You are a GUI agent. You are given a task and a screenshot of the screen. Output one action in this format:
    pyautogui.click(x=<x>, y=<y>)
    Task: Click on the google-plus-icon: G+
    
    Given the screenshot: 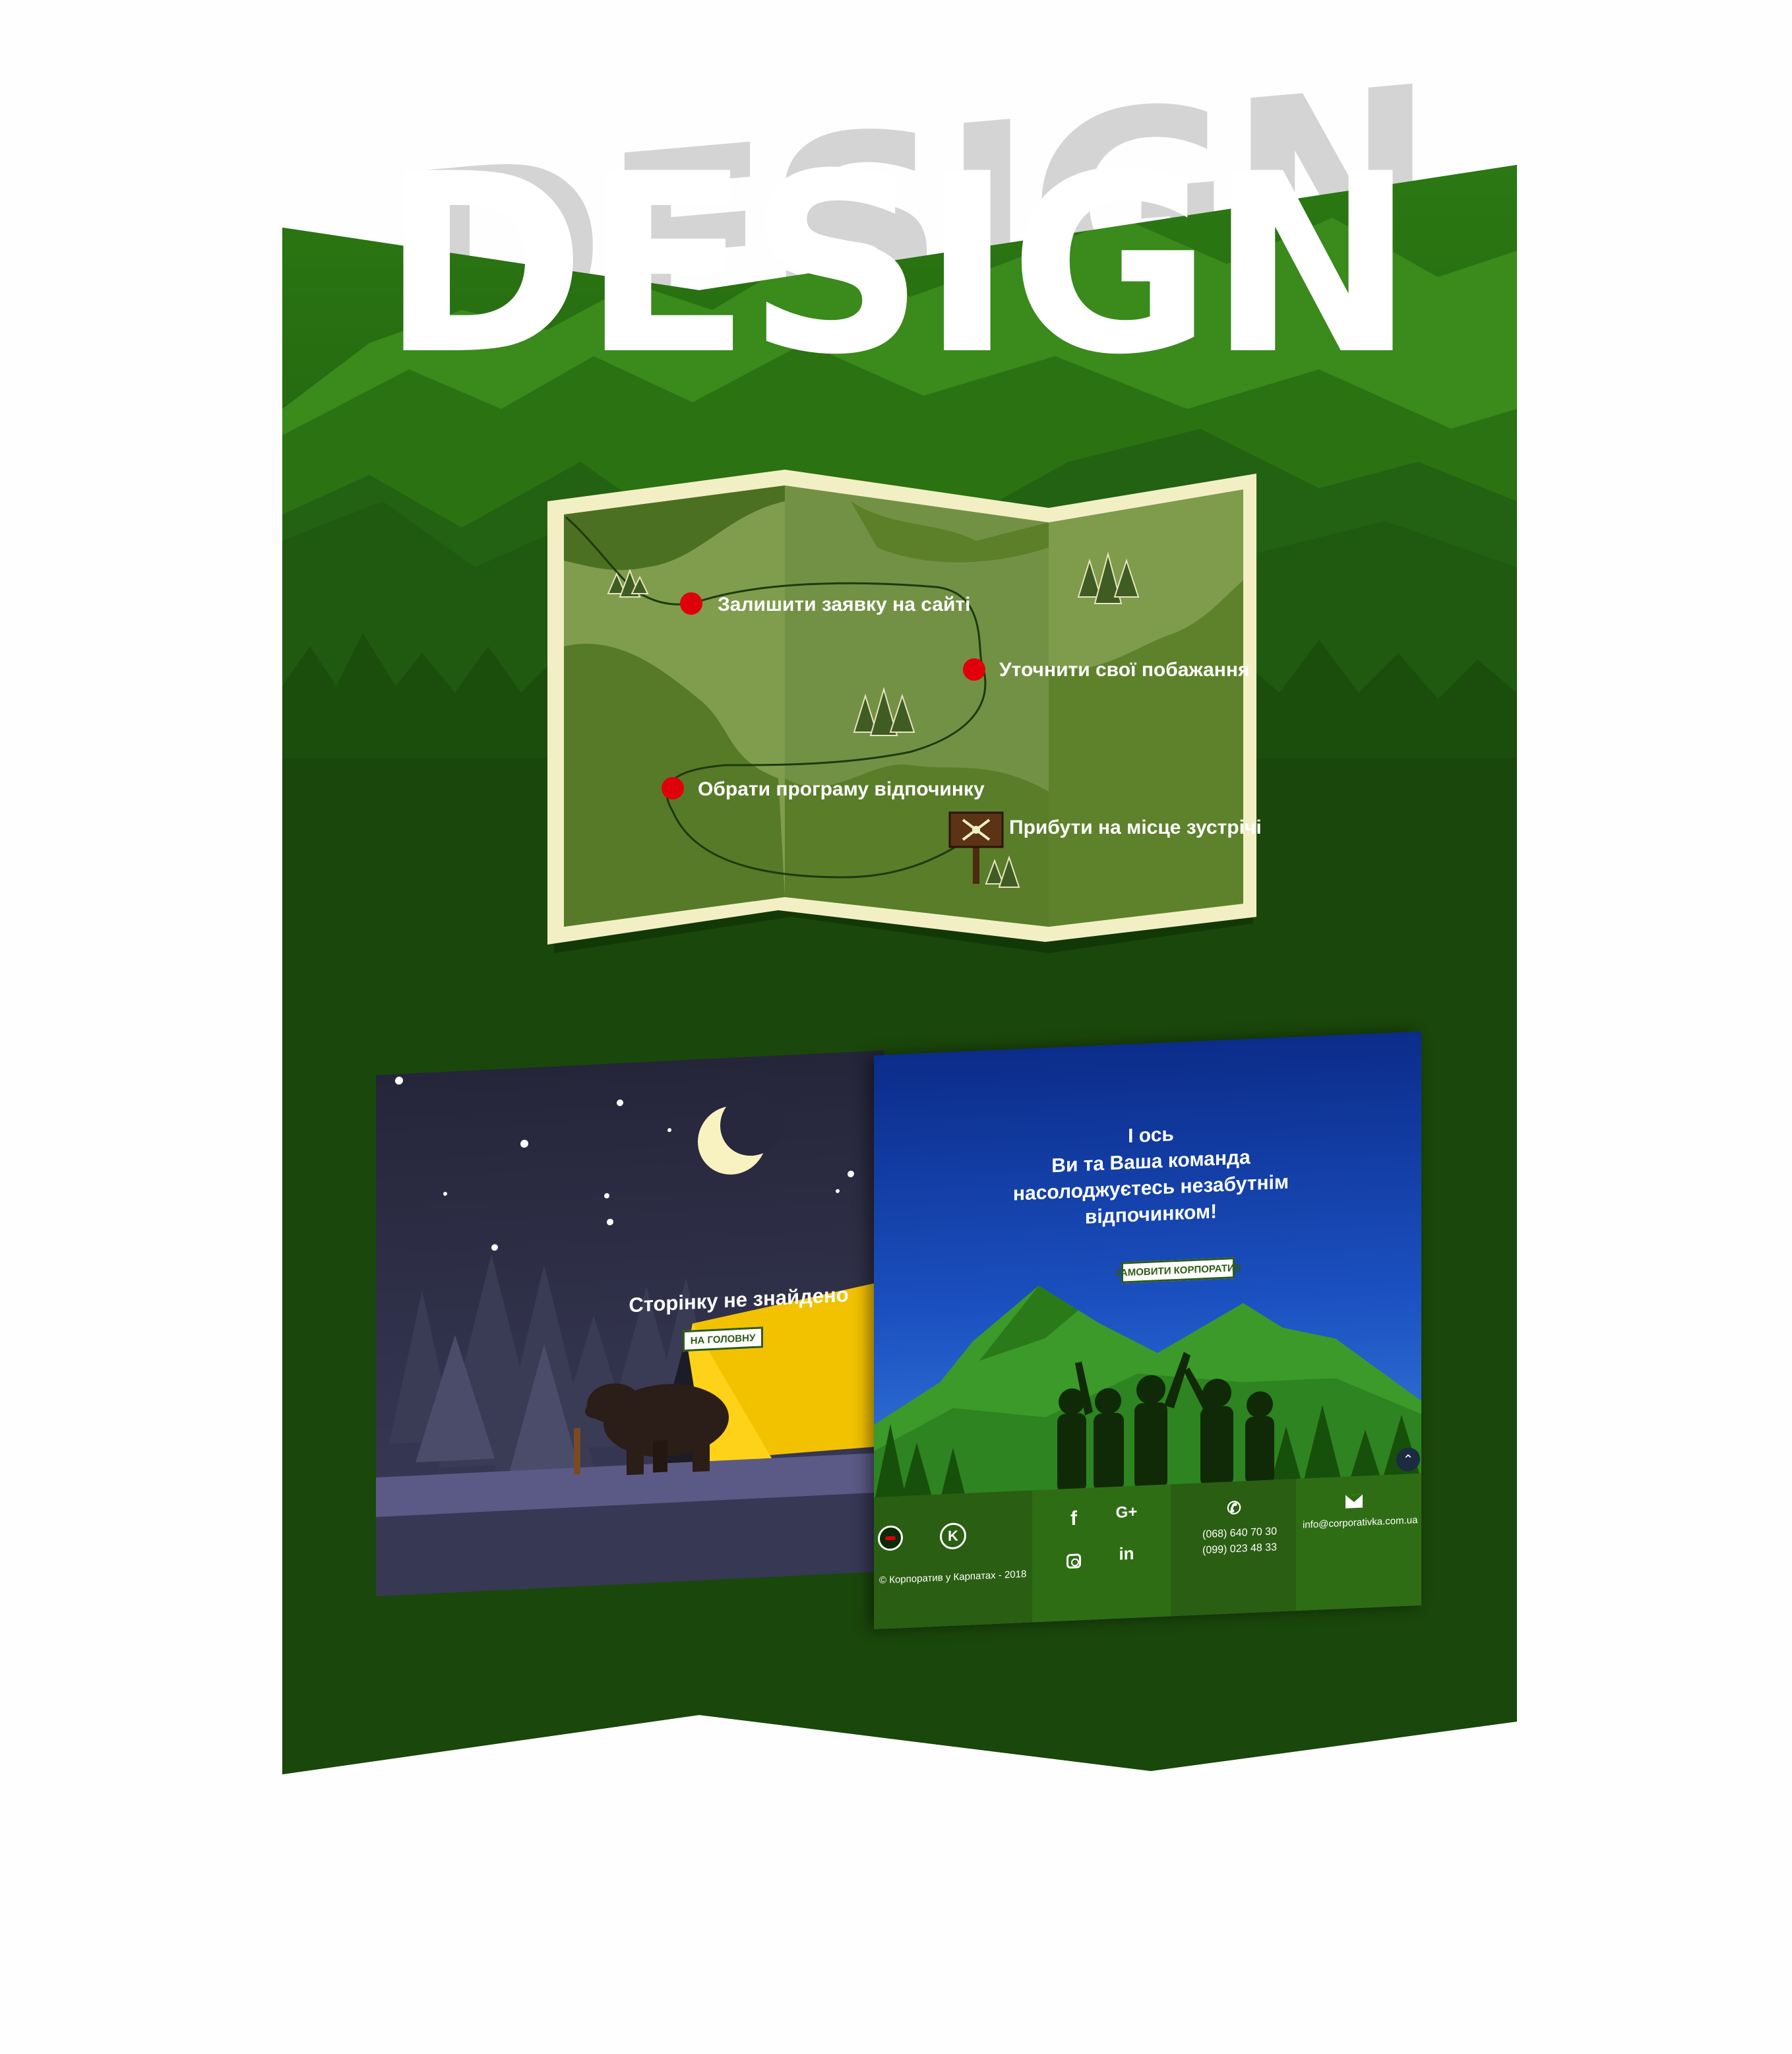 What is the action you would take?
    pyautogui.click(x=1126, y=1512)
    